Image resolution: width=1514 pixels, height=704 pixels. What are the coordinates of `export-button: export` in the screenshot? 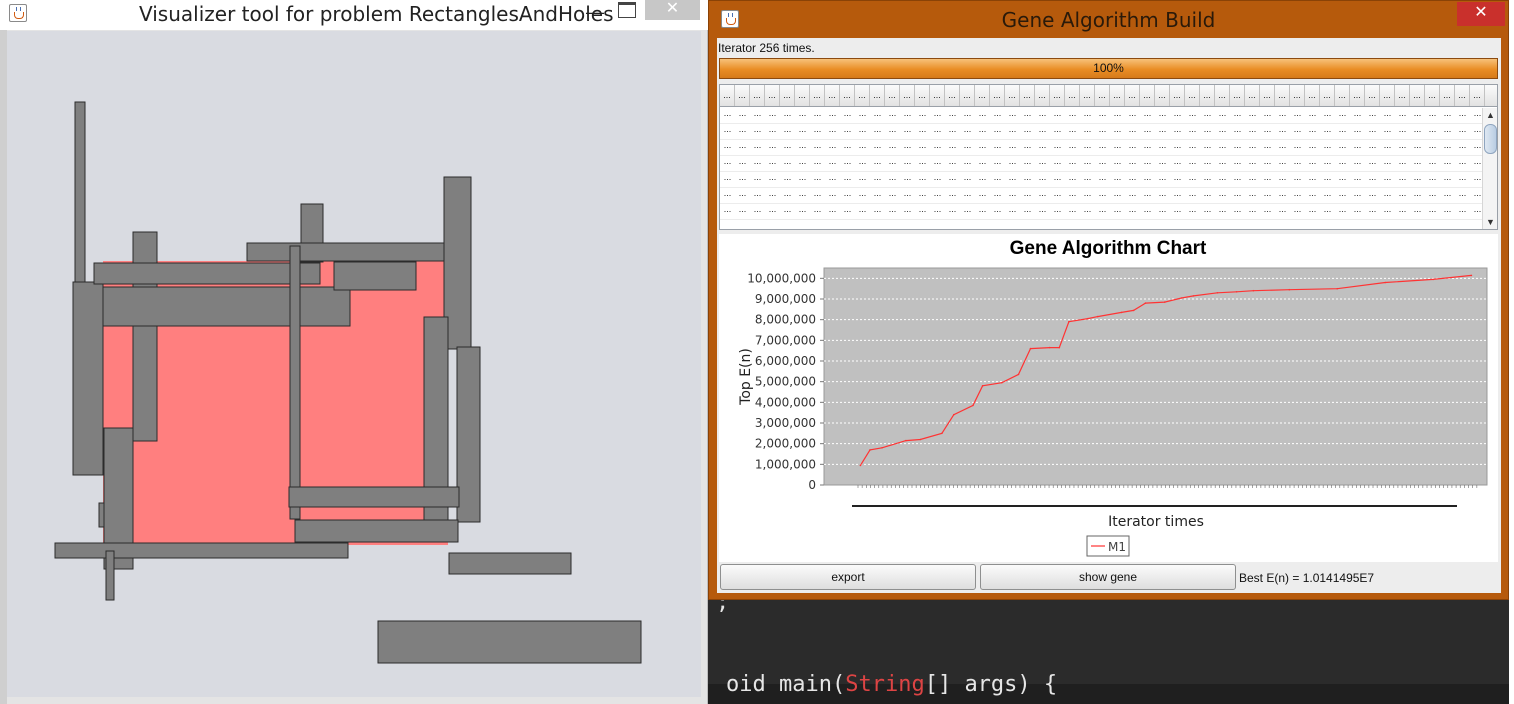 It's located at (848, 577).